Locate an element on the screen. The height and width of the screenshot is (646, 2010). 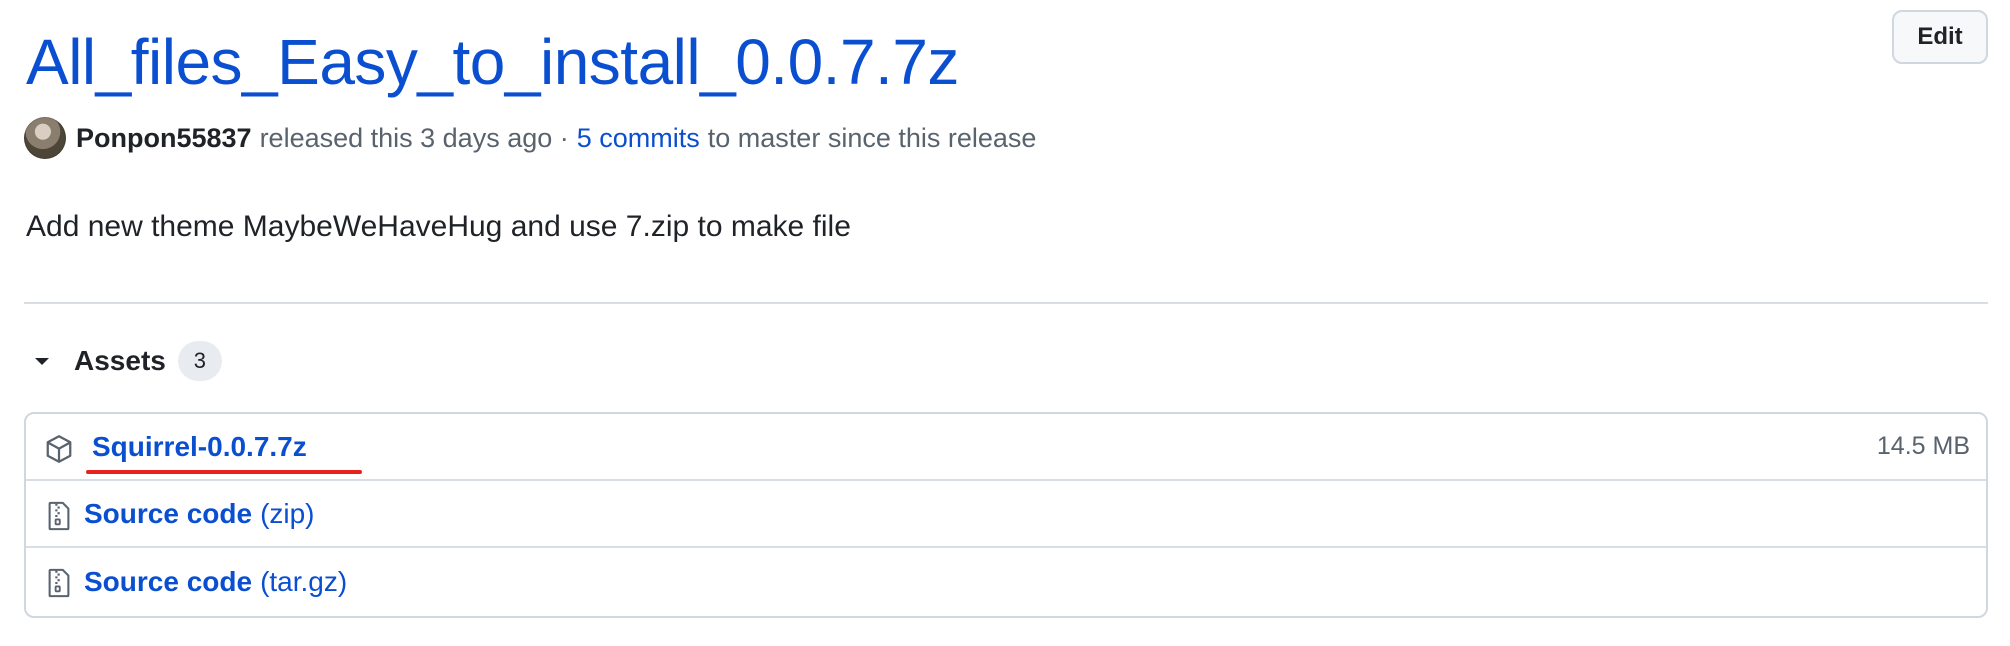
commits-suffix-text: to master since this release is located at coordinates (872, 137).